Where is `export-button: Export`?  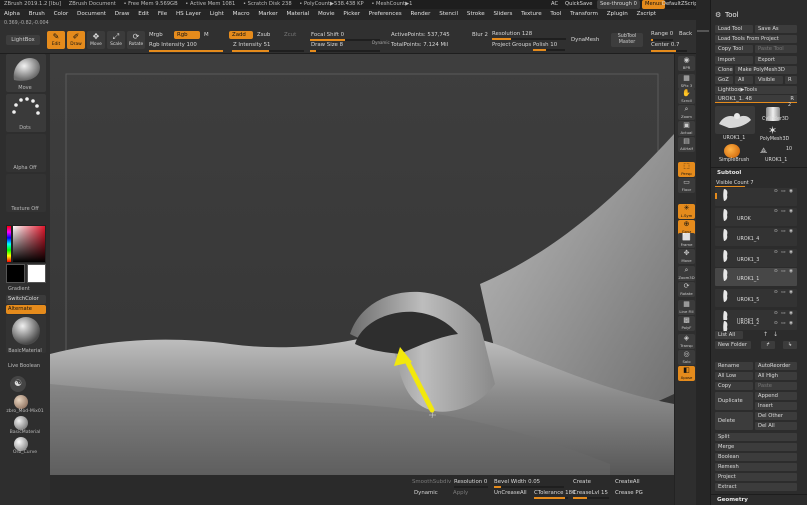
export-button: Export is located at coordinates (776, 60).